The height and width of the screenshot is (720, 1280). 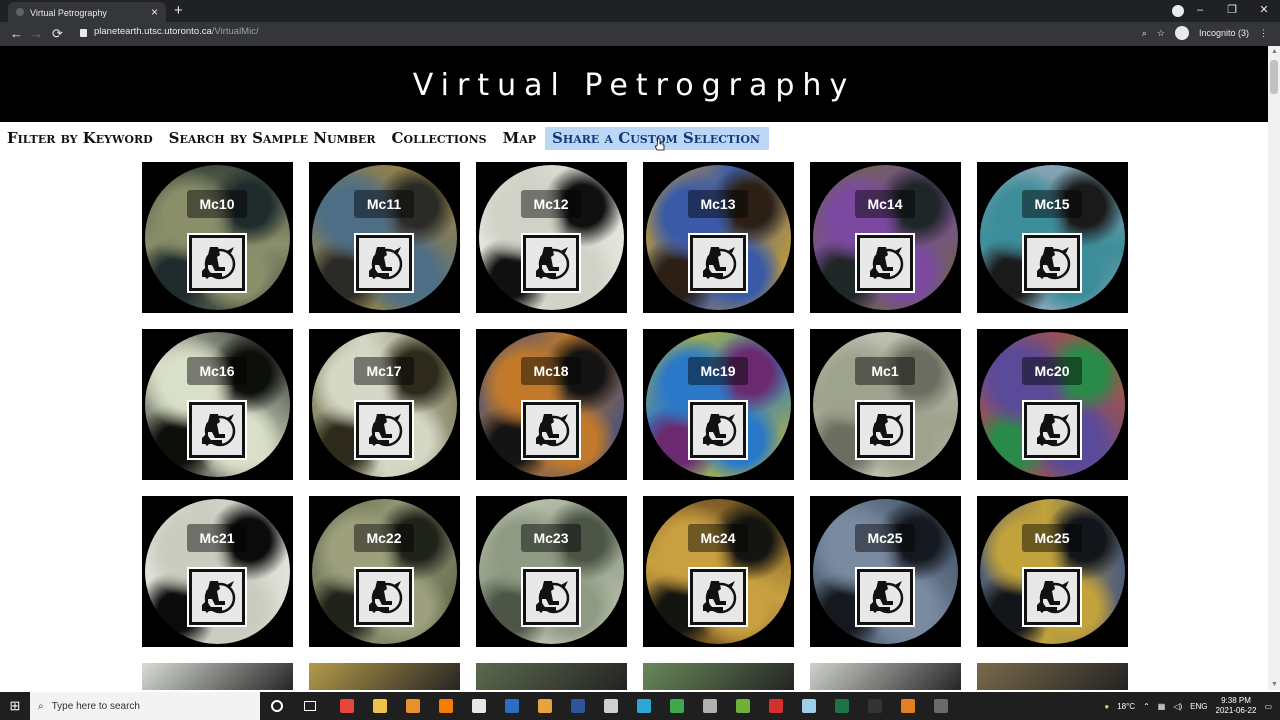 What do you see at coordinates (1106, 706) in the screenshot?
I see `weather-icon: ●` at bounding box center [1106, 706].